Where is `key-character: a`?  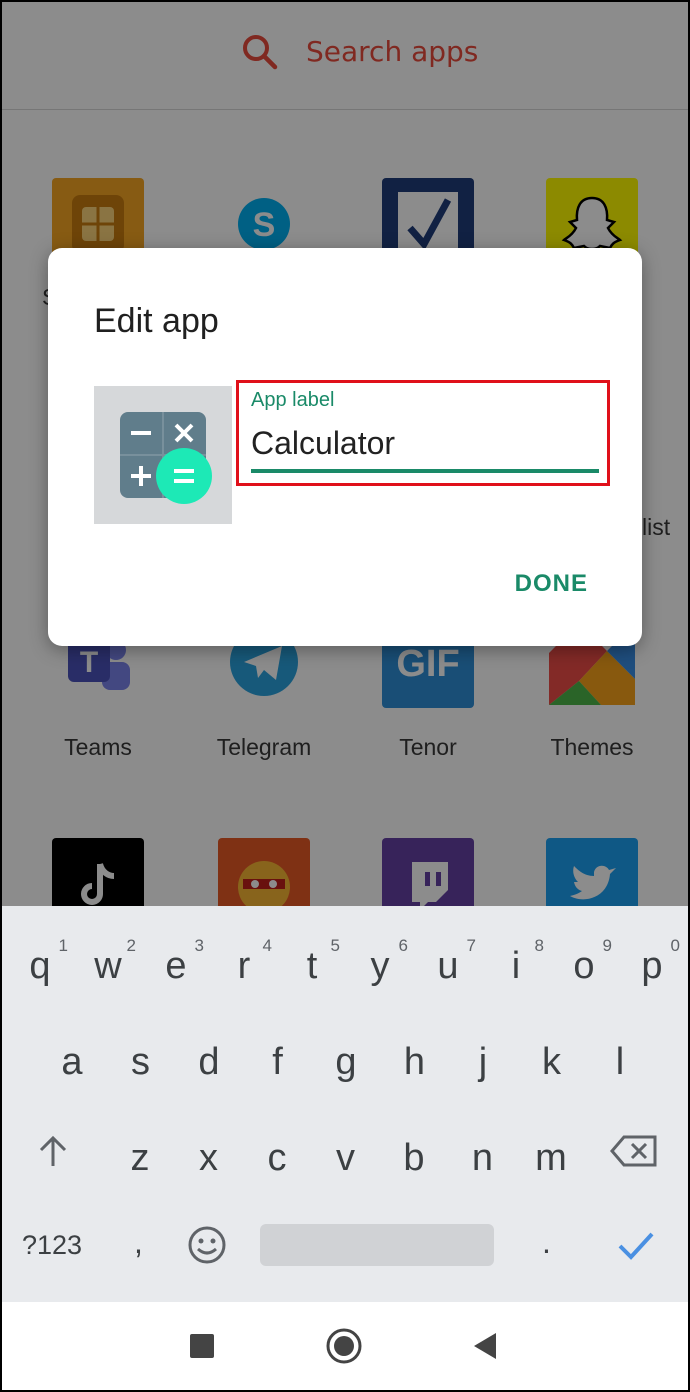
key-character: a is located at coordinates (72, 1062).